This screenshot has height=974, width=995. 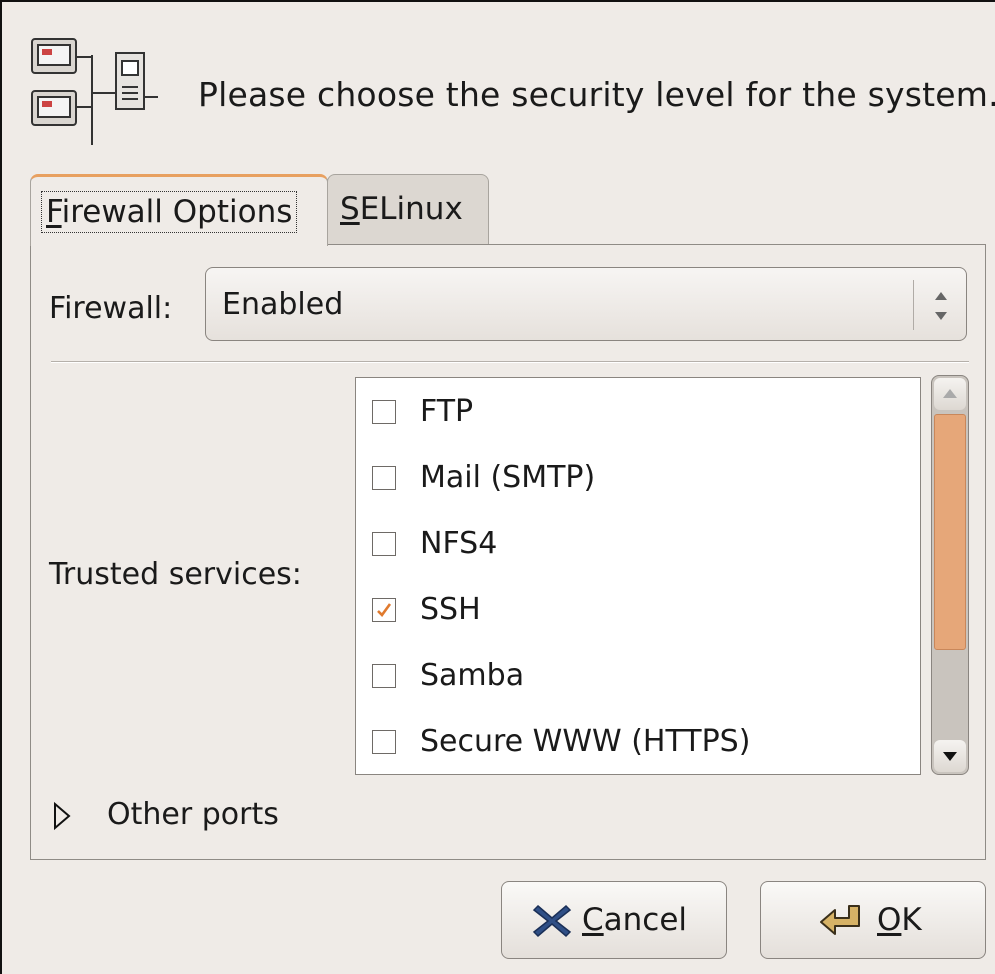 I want to click on tab-firewall-options-label: Firewall Options, so click(x=169, y=212).